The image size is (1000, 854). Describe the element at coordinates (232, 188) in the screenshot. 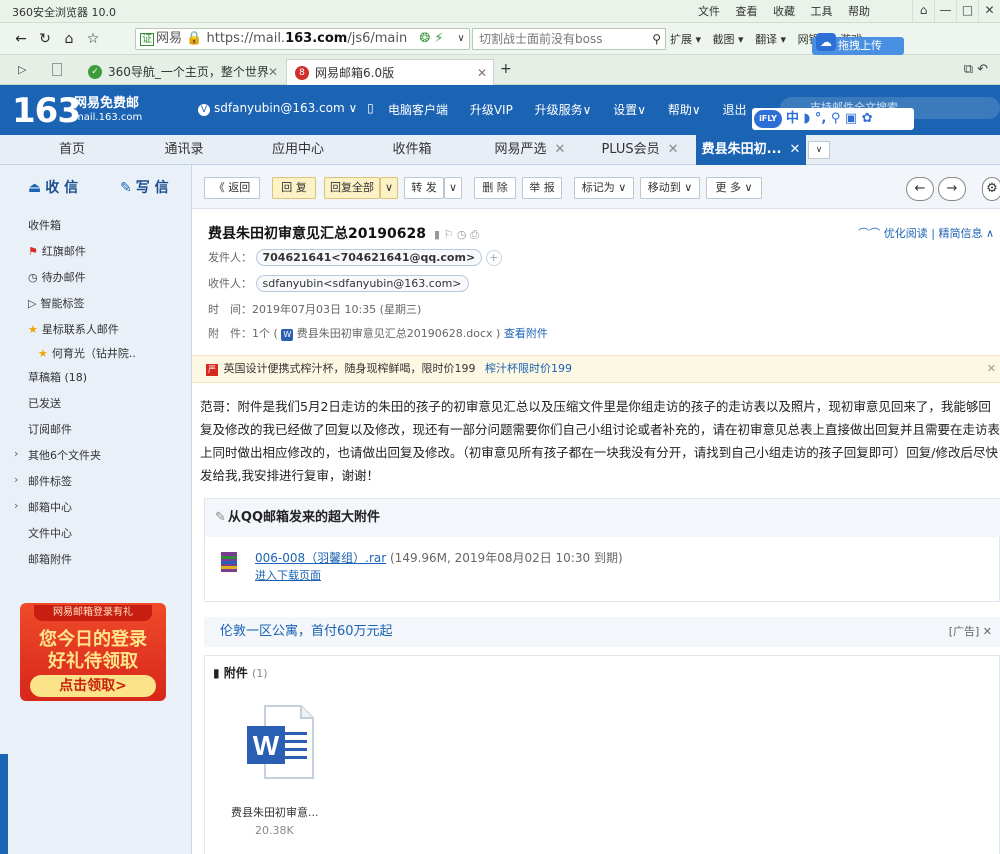

I see `back-button: 《 返回` at that location.